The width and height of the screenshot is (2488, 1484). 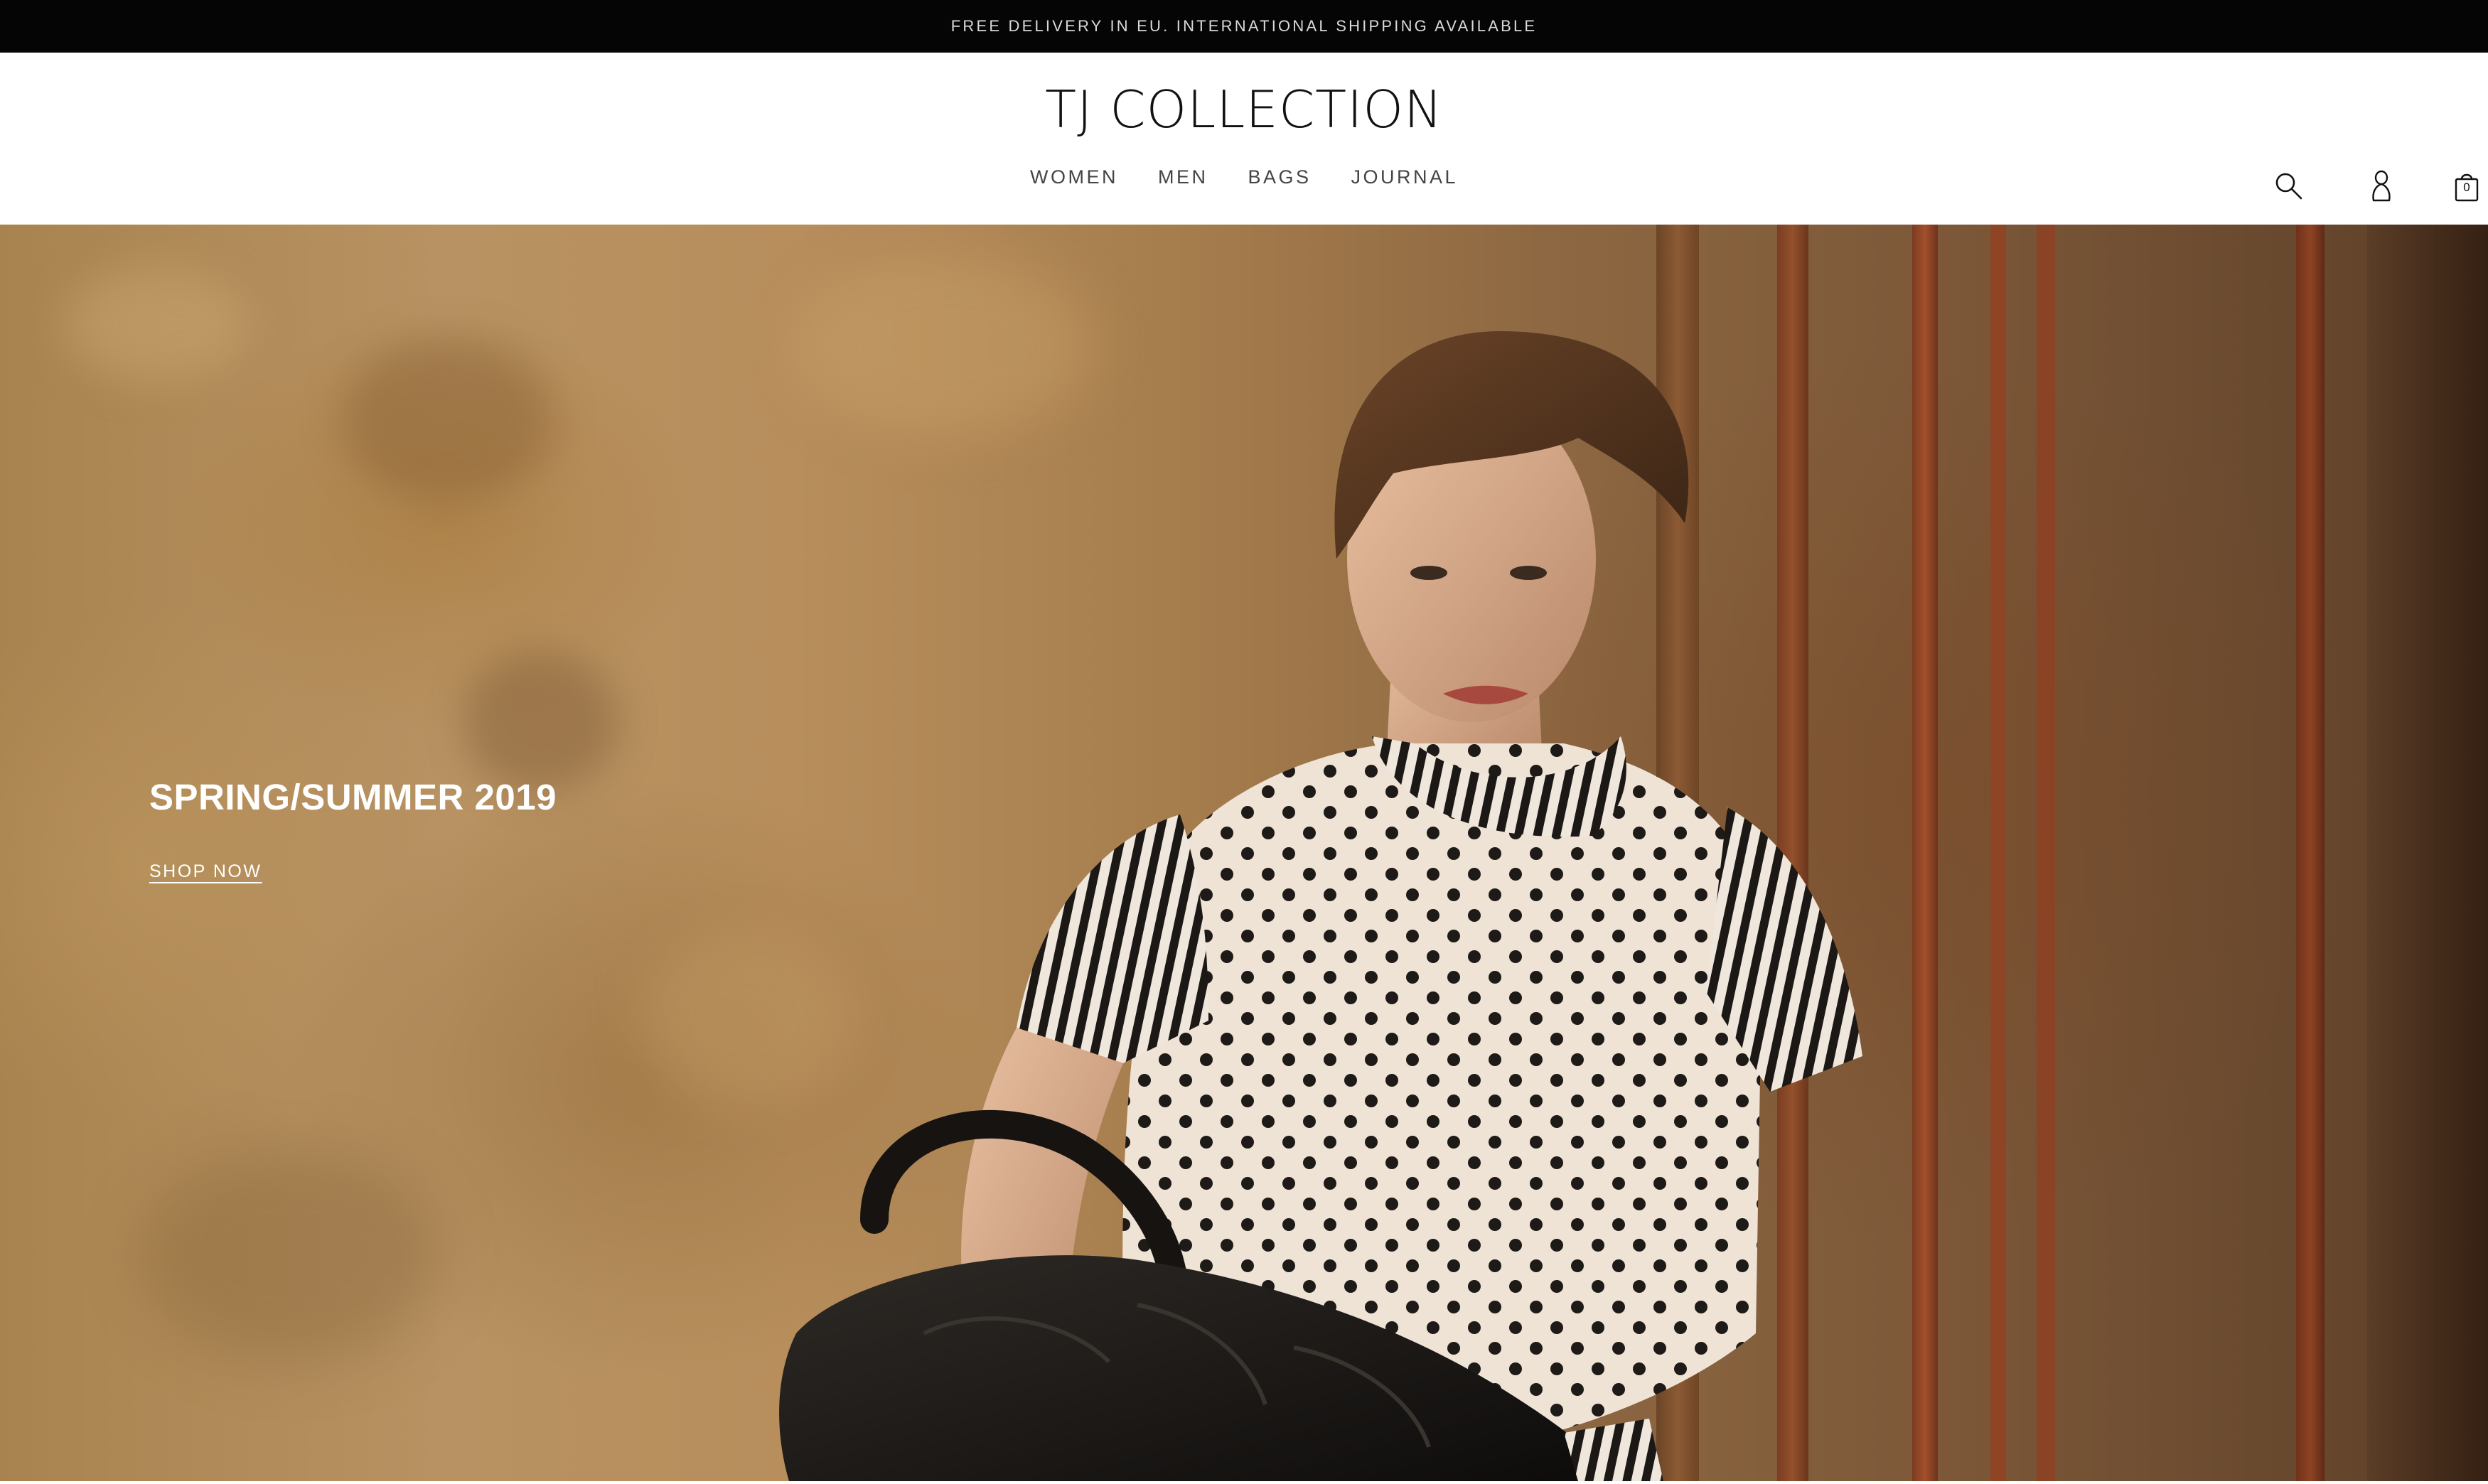 I want to click on cart-button: 0, so click(x=2466, y=186).